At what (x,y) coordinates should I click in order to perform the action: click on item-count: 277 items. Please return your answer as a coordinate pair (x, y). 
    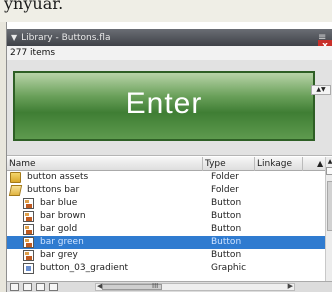
    Looking at the image, I should click on (169, 53).